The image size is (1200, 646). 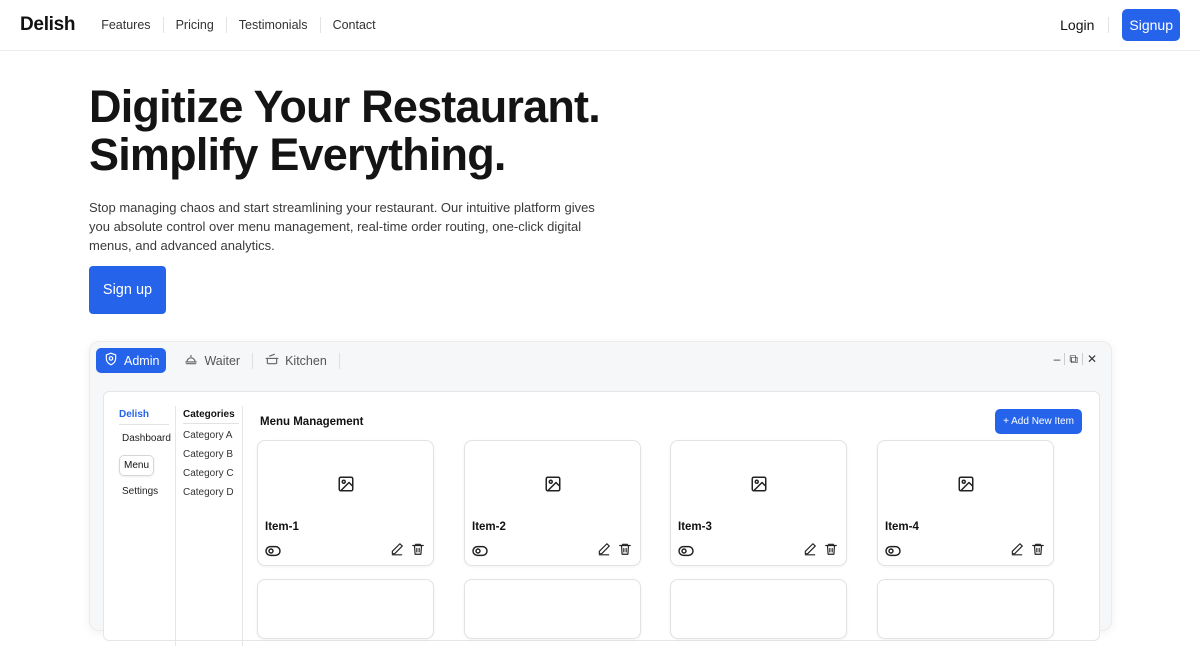 What do you see at coordinates (208, 473) in the screenshot?
I see `category-item: Category C` at bounding box center [208, 473].